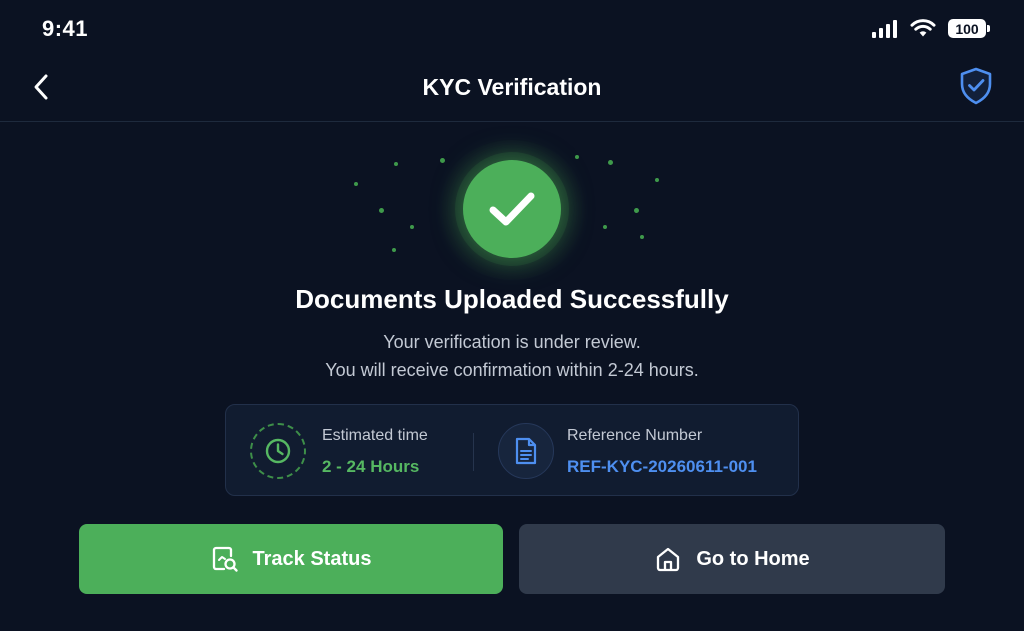  I want to click on track-status-label: Track Status, so click(312, 558).